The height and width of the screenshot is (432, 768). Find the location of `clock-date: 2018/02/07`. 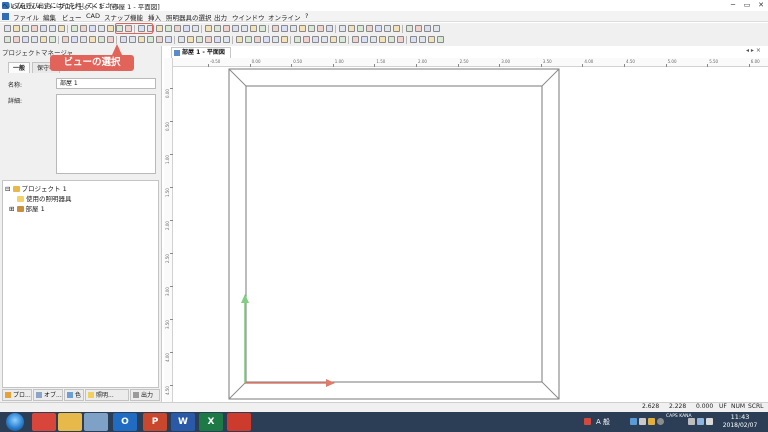

clock-date: 2018/02/07 is located at coordinates (740, 425).